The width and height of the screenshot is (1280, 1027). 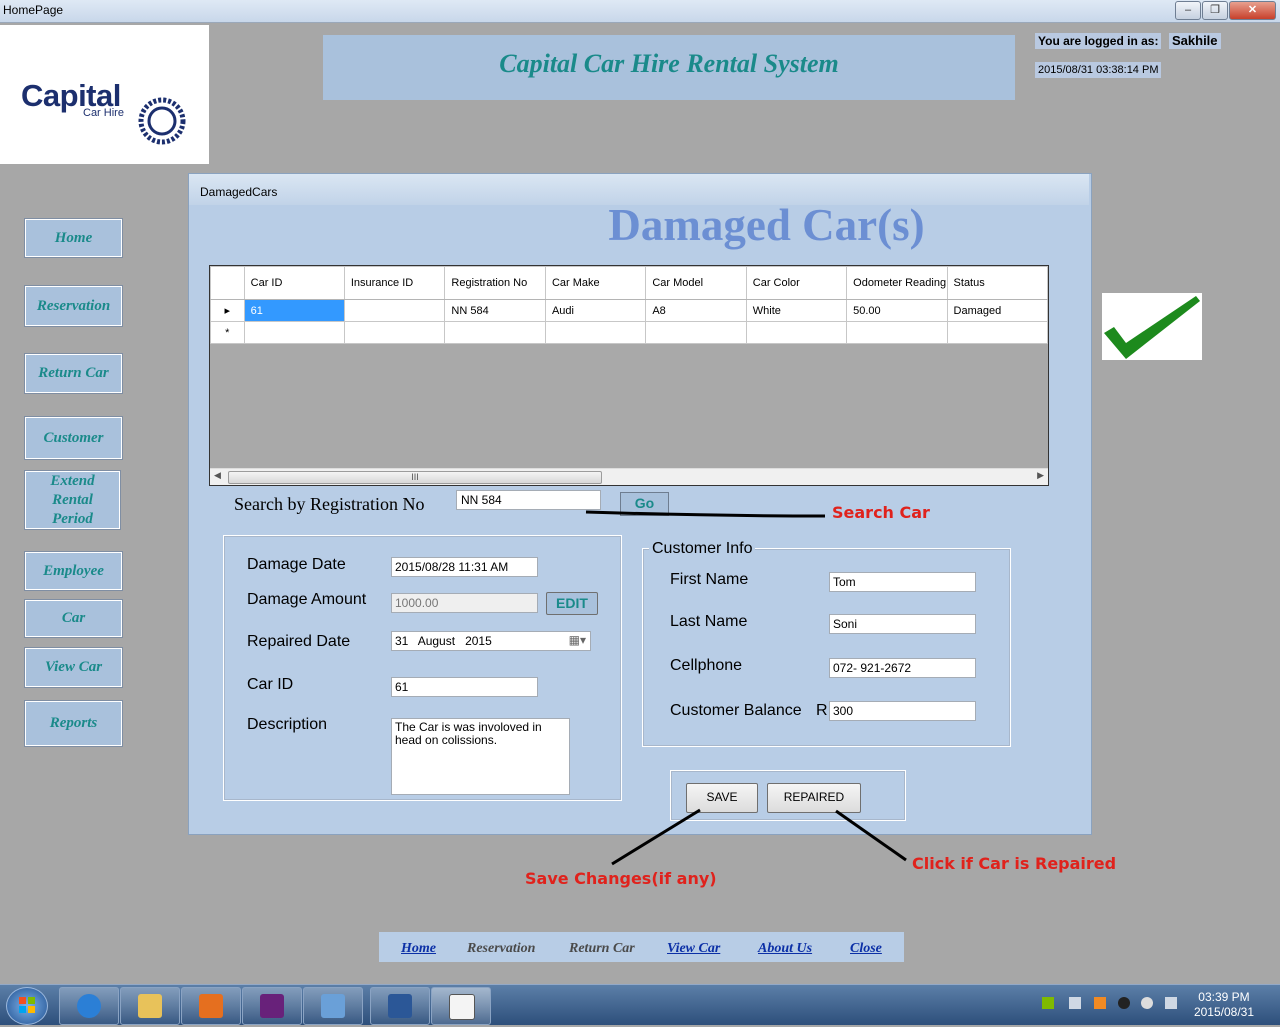 I want to click on taskbar-media-player, so click(x=211, y=1006).